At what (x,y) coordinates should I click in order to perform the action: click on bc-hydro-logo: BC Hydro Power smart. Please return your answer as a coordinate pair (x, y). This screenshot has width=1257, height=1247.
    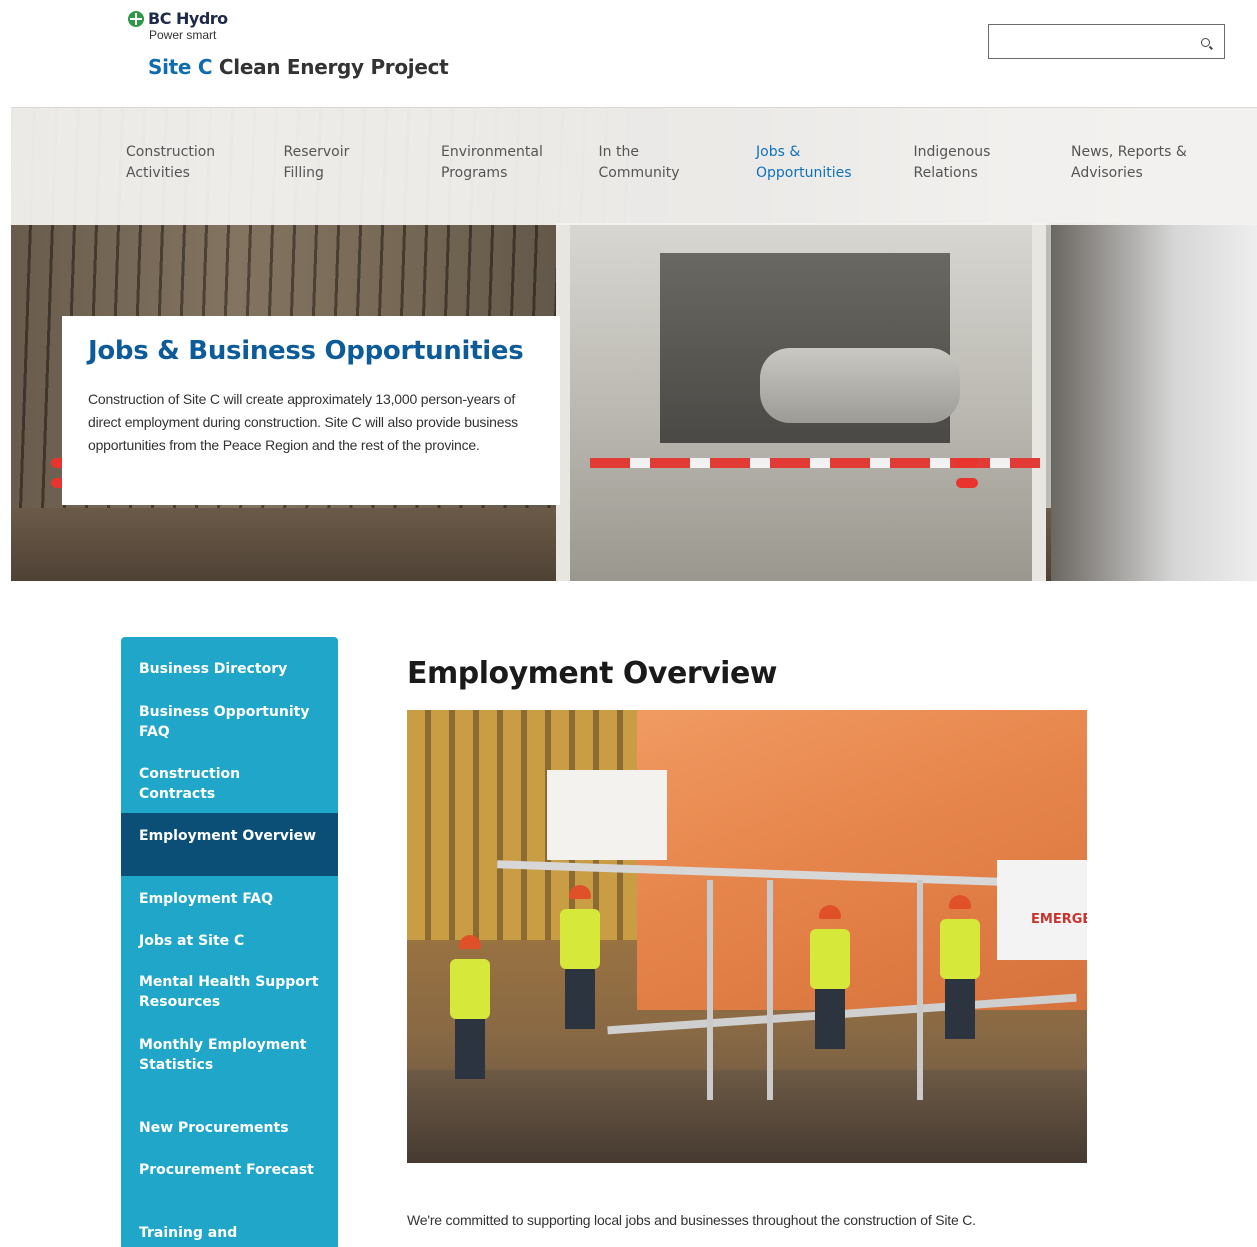
    Looking at the image, I should click on (178, 25).